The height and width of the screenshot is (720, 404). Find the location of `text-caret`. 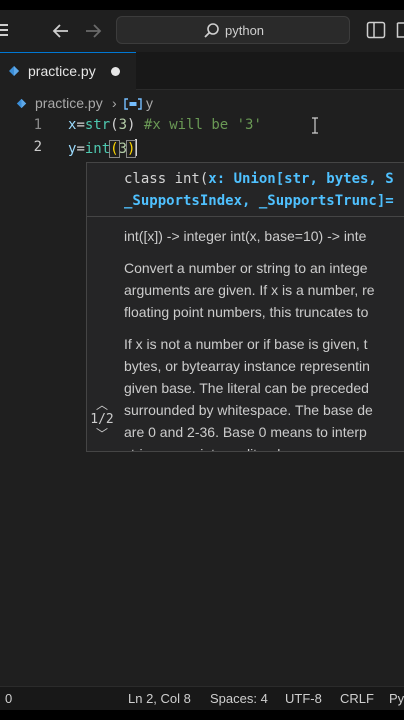

text-caret is located at coordinates (136, 147).